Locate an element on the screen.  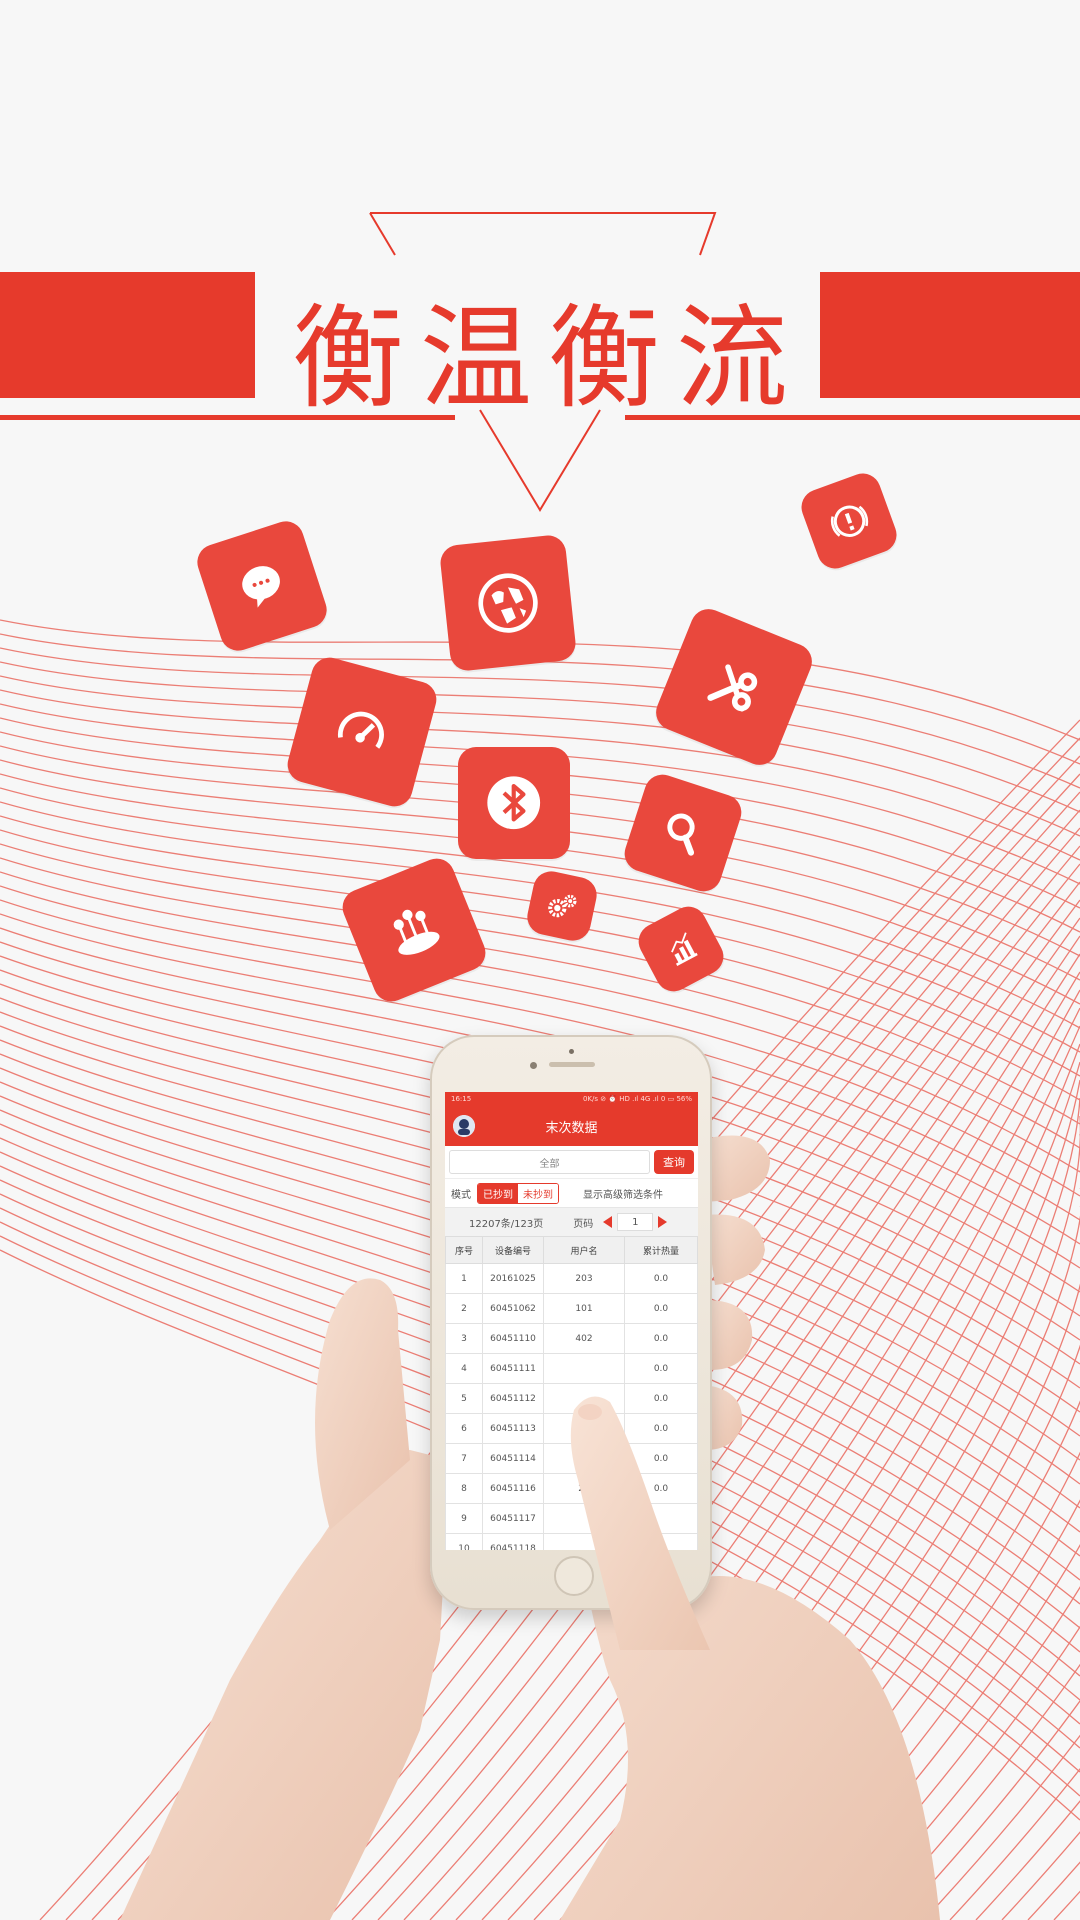
table-cell: 203 is located at coordinates (584, 1278).